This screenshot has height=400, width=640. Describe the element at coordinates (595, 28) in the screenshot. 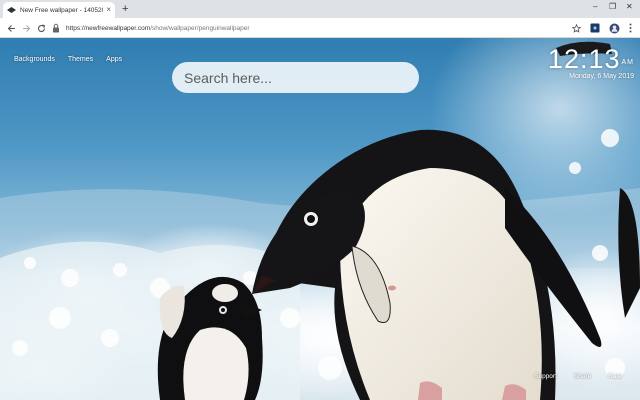

I see `extension-icon` at that location.